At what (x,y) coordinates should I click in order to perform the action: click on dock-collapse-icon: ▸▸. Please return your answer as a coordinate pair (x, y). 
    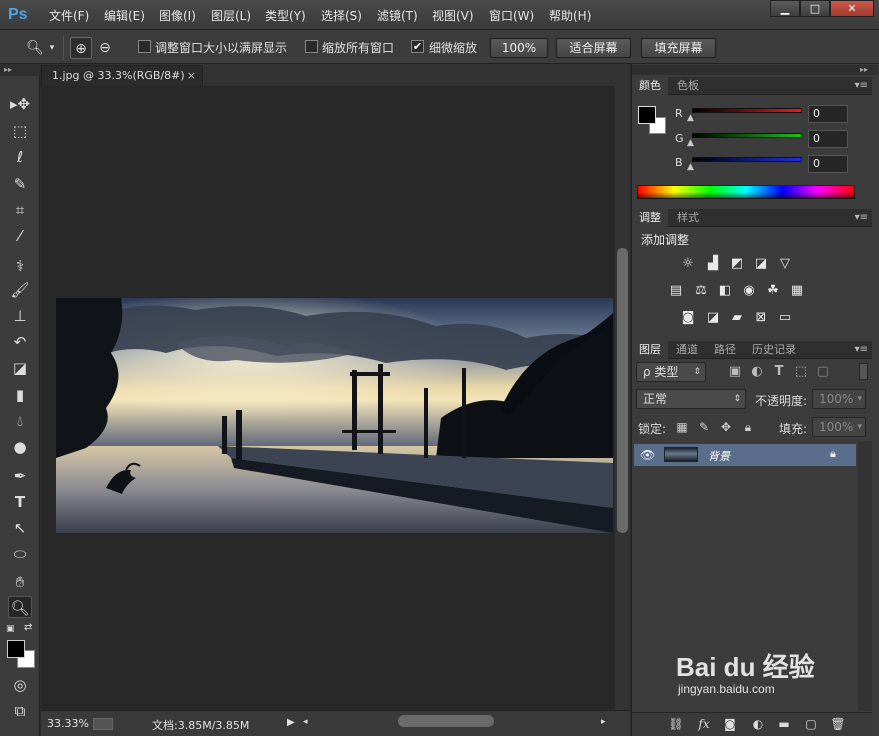
    Looking at the image, I should click on (755, 70).